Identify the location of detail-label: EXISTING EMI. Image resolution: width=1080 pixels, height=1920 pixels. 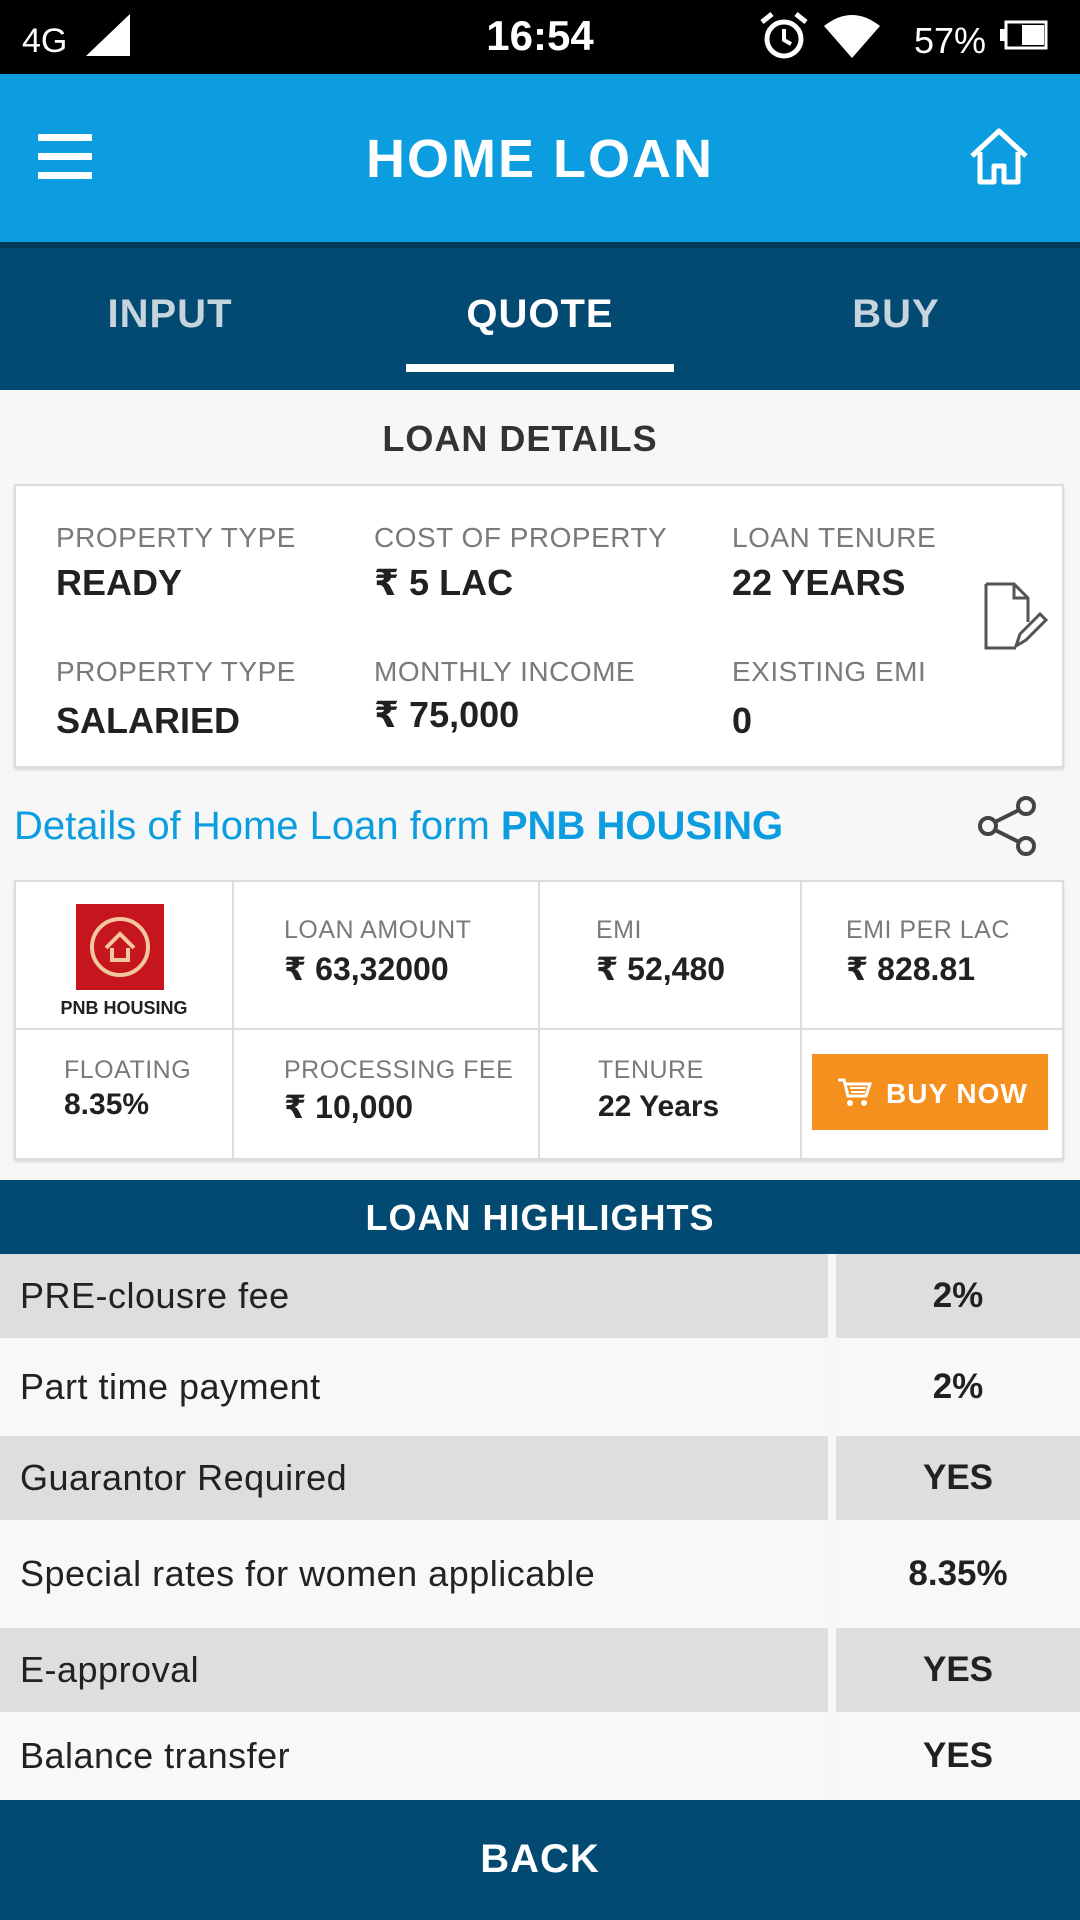
(829, 671).